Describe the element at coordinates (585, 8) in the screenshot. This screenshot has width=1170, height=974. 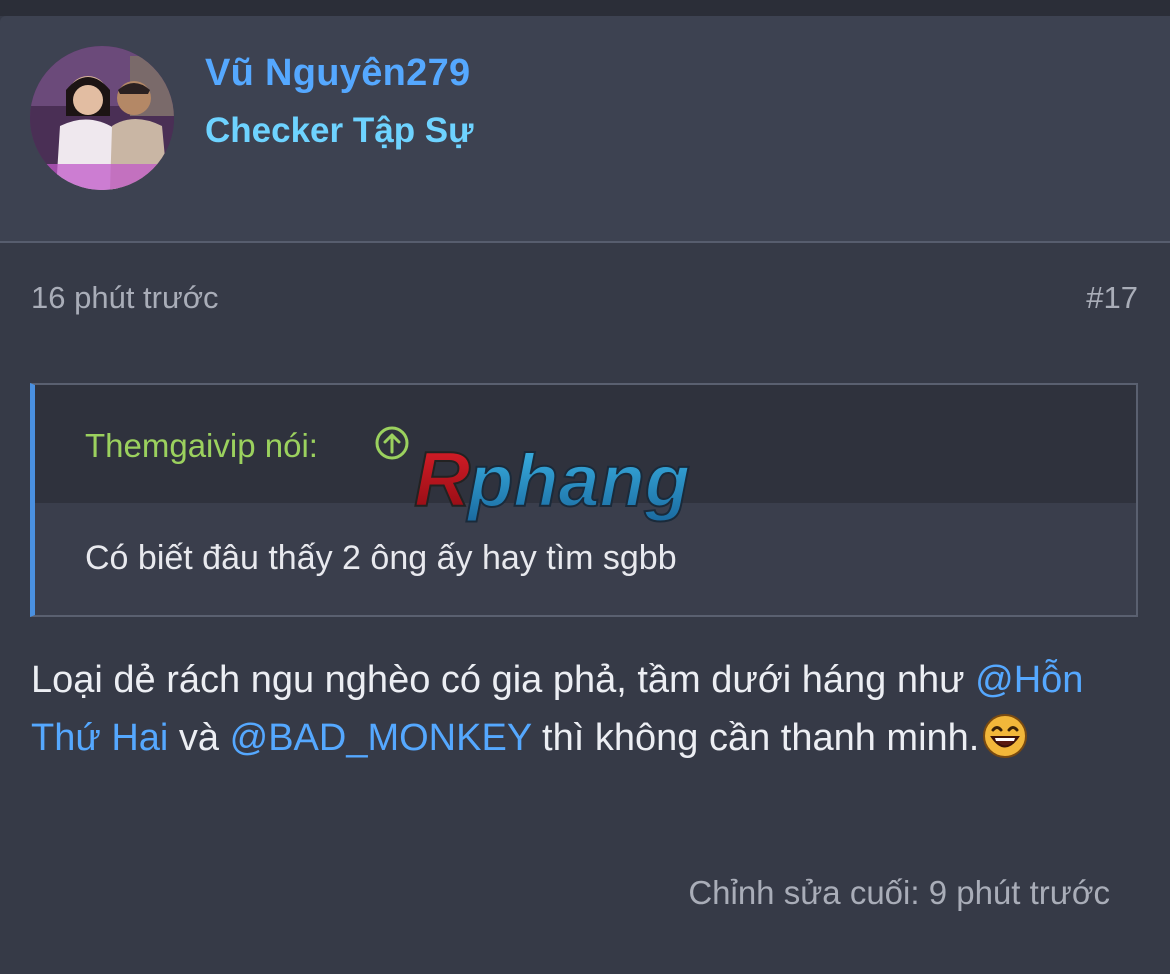
I see `top-strip` at that location.